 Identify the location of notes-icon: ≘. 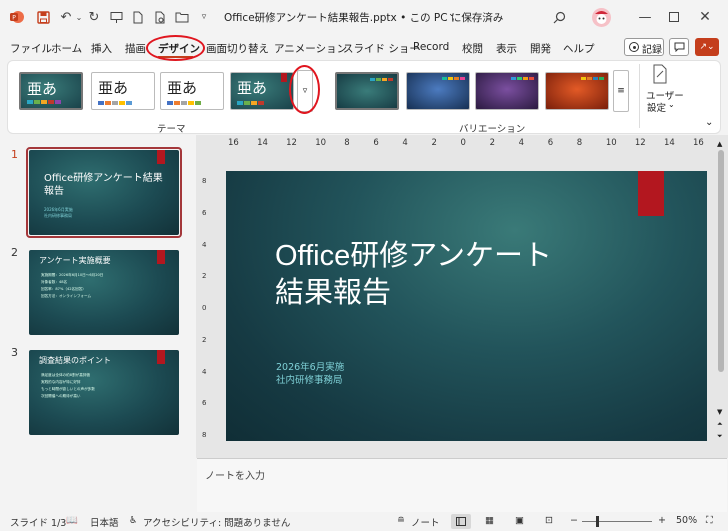
(401, 520).